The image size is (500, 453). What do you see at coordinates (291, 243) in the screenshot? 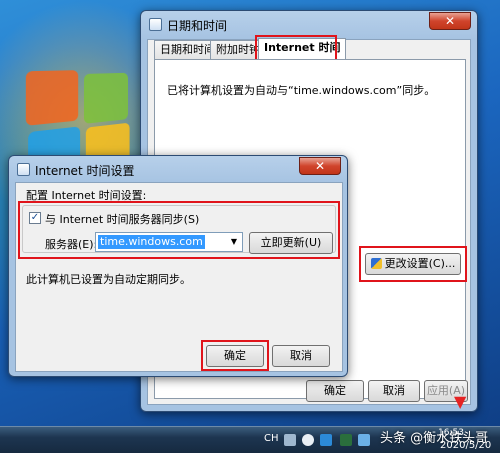
I see `update-now-button: 立即更新(U)` at bounding box center [291, 243].